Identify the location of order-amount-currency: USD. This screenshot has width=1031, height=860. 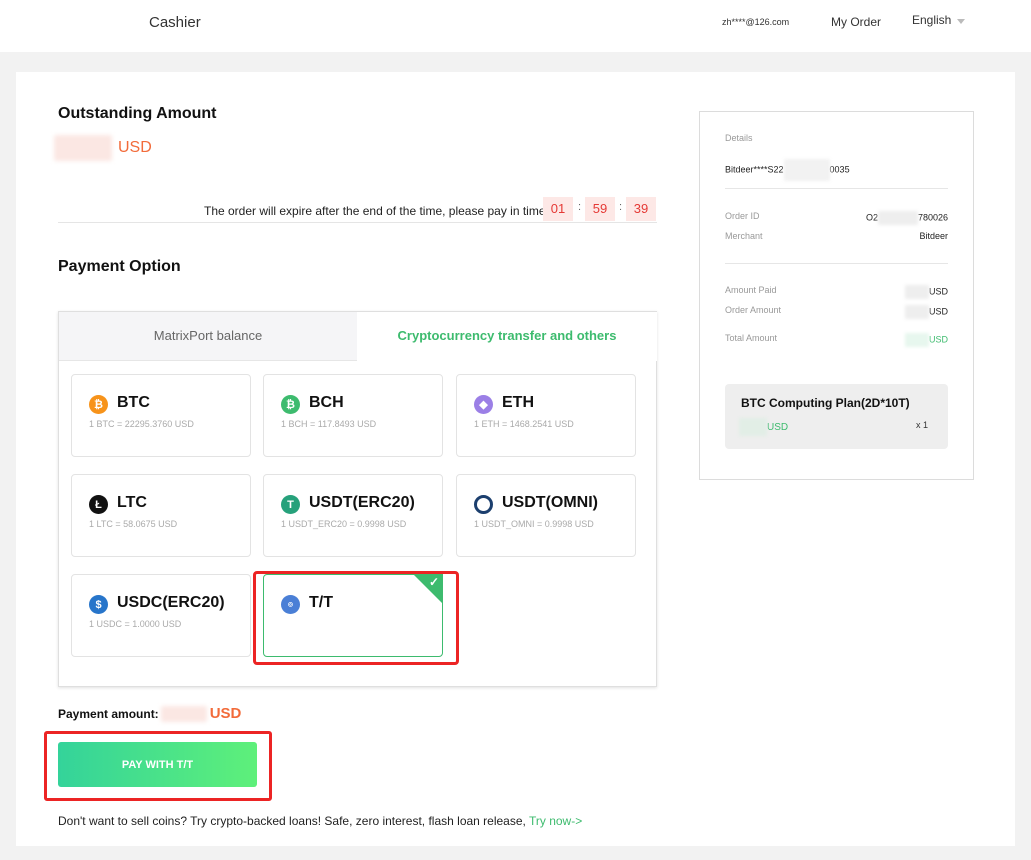
(938, 311).